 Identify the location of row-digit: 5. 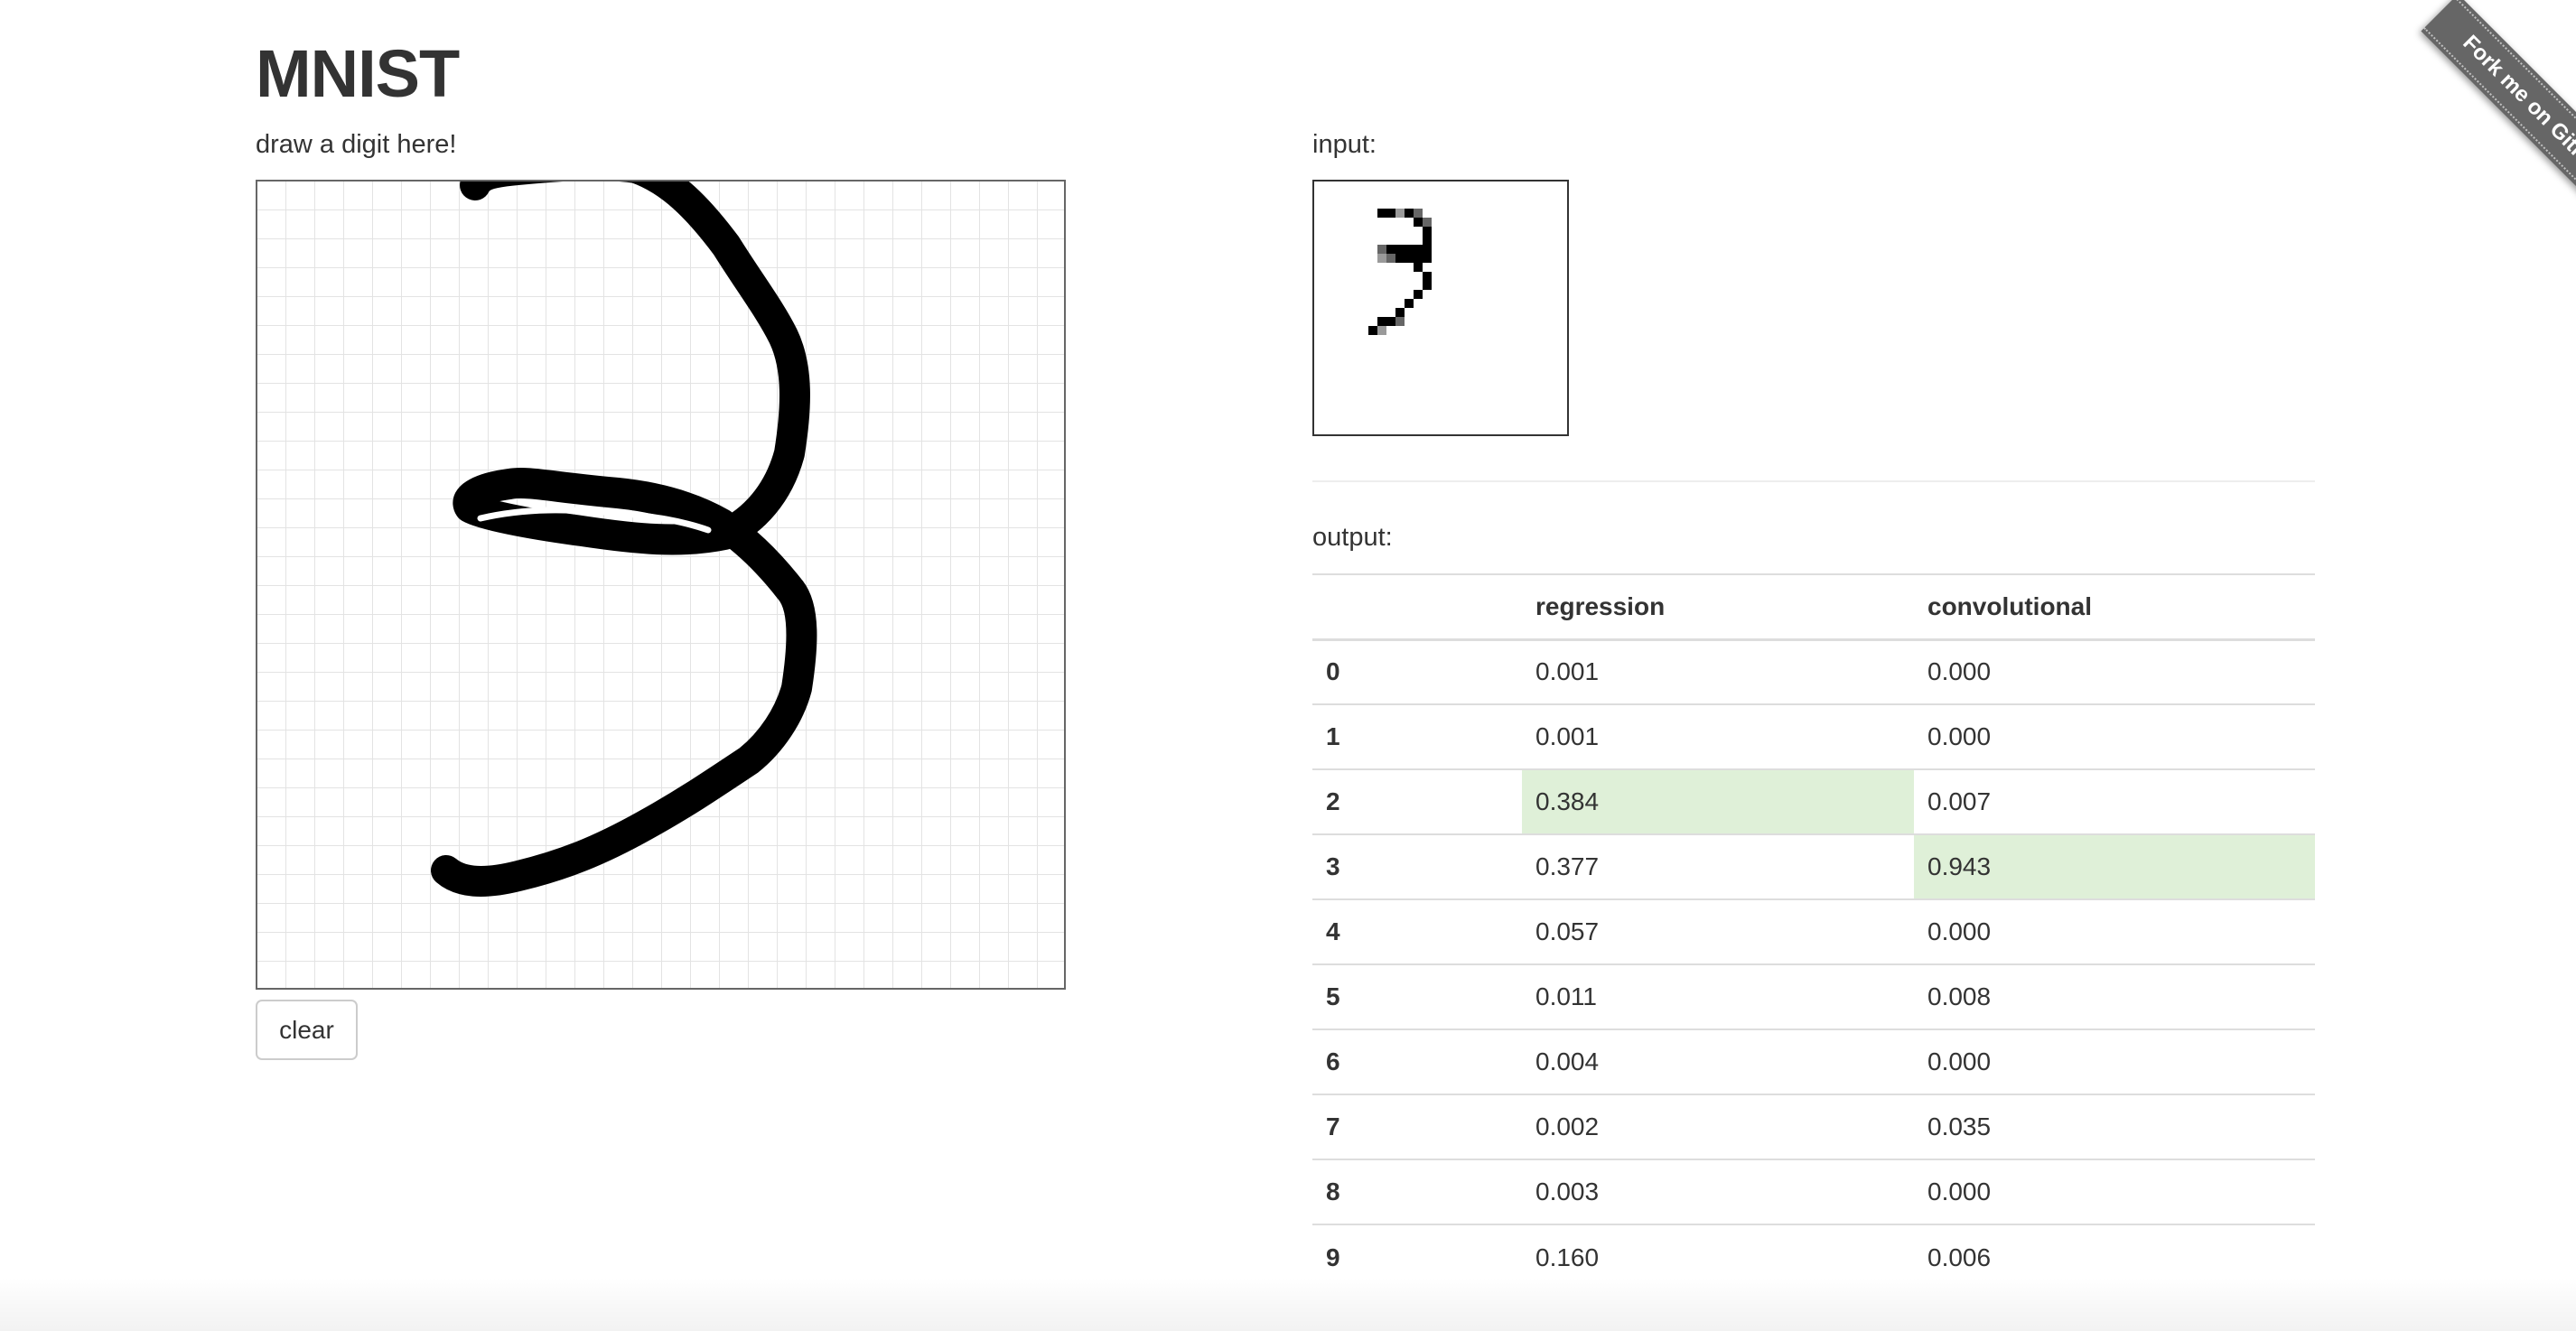
(1417, 996).